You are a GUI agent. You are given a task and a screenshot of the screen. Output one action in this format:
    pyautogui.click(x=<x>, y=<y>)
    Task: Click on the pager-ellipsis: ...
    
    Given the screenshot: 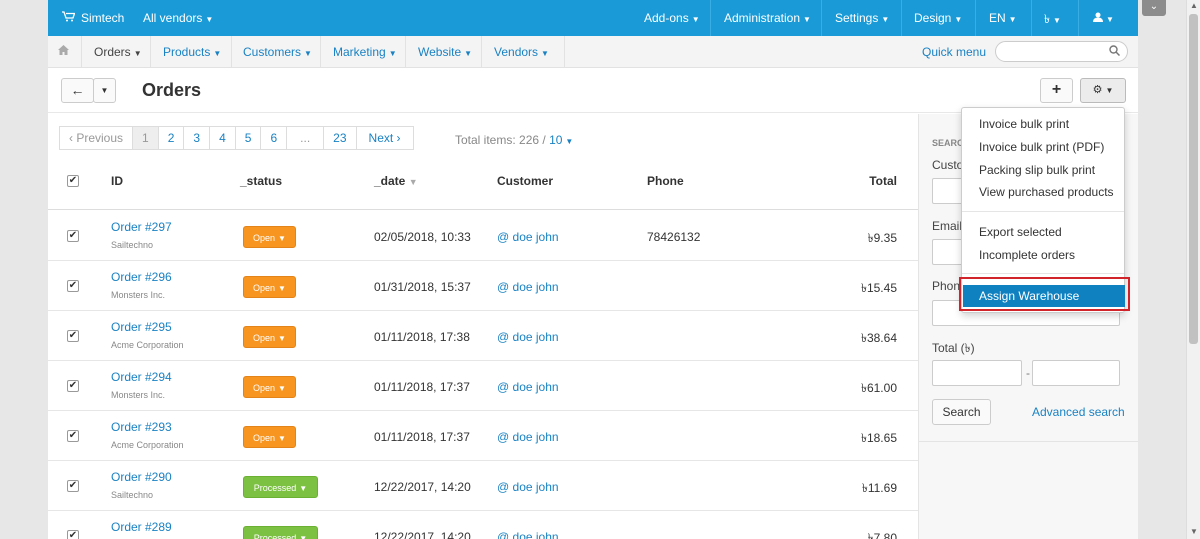 What is the action you would take?
    pyautogui.click(x=305, y=138)
    